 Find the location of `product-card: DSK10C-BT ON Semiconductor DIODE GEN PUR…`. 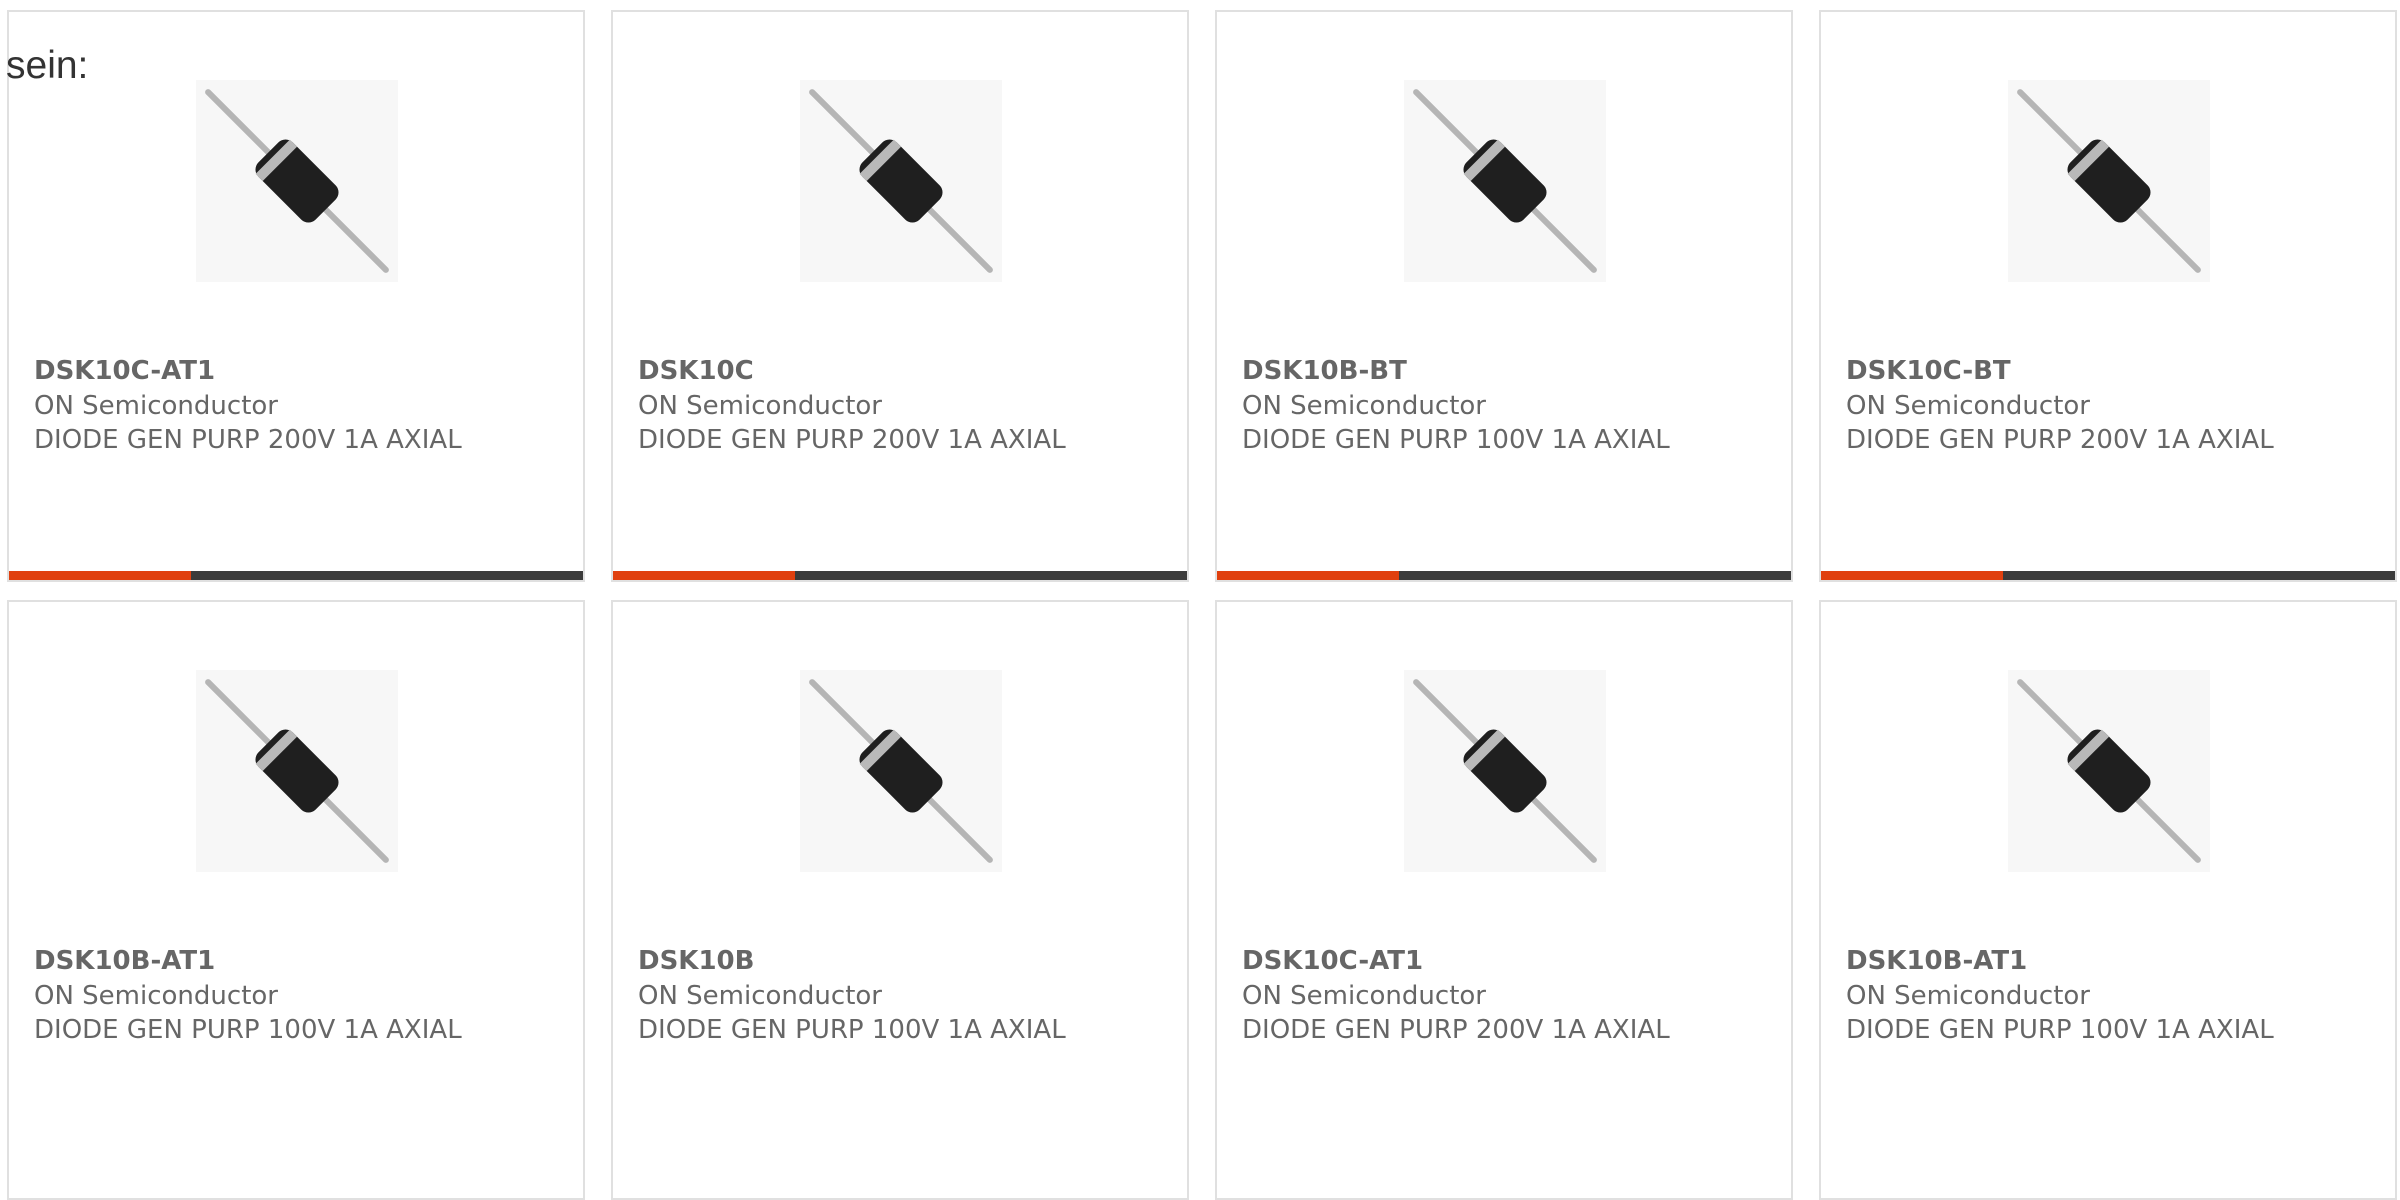

product-card: DSK10C-BT ON Semiconductor DIODE GEN PUR… is located at coordinates (2108, 296).